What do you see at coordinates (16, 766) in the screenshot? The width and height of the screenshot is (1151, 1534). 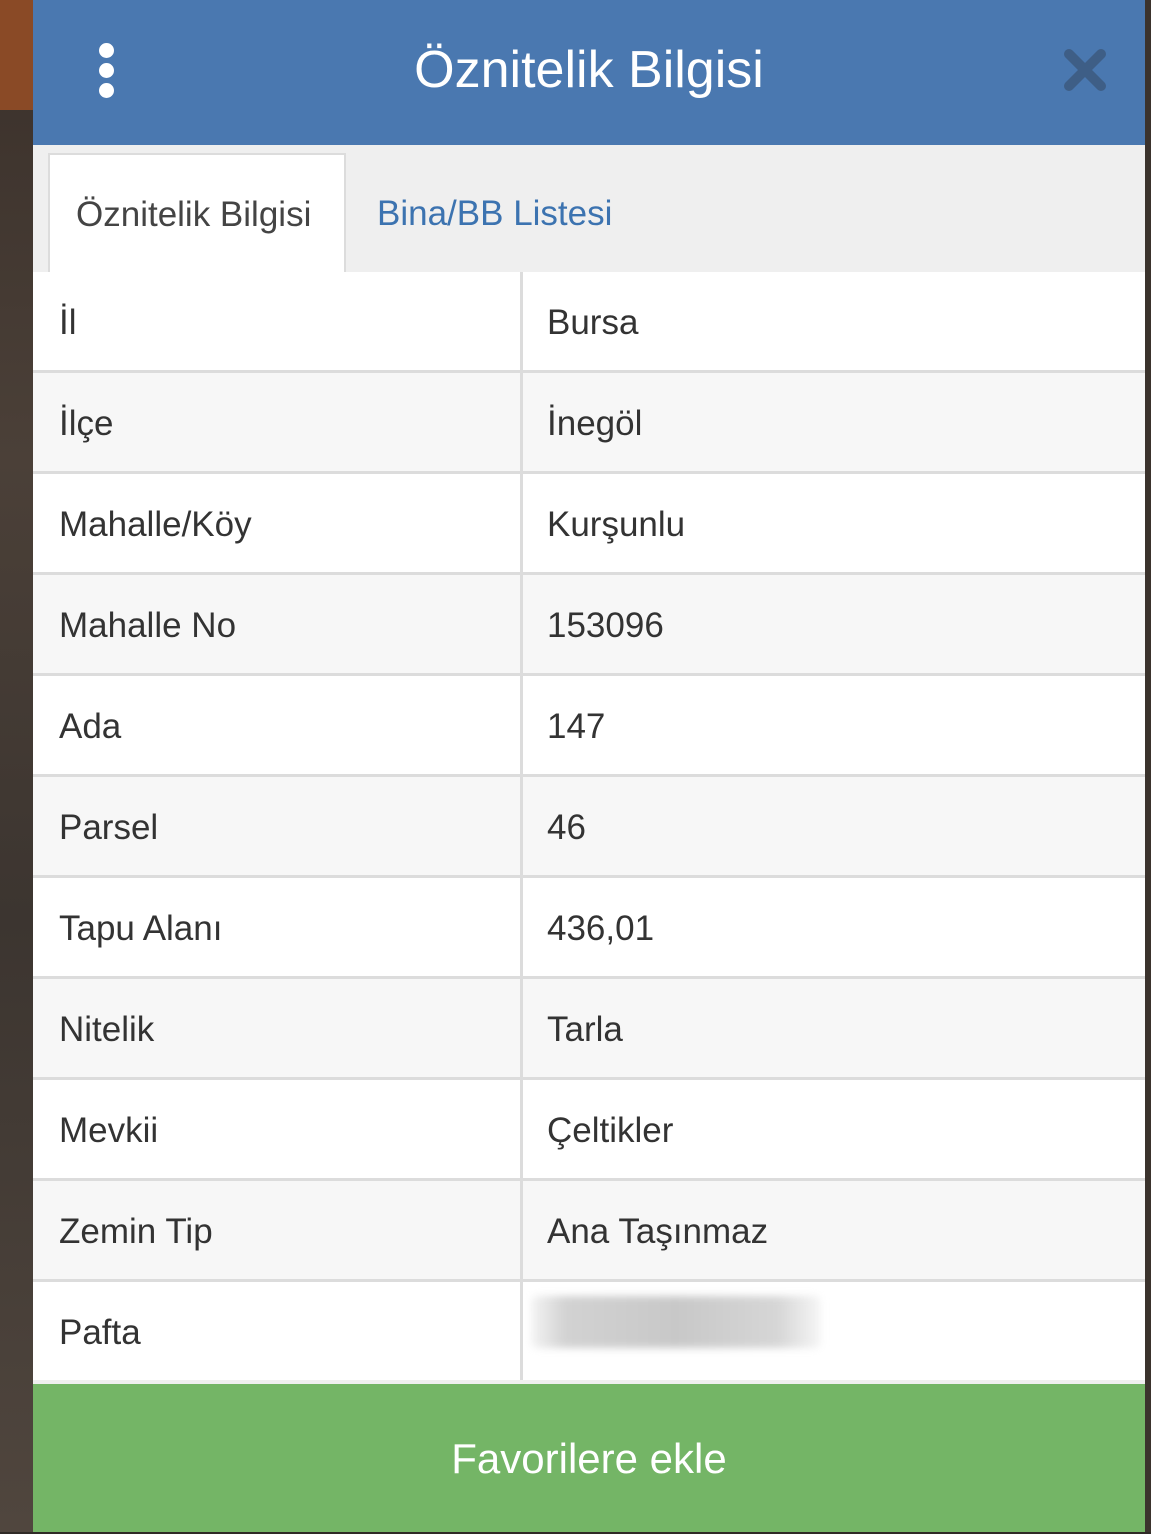 I see `map-background-left` at bounding box center [16, 766].